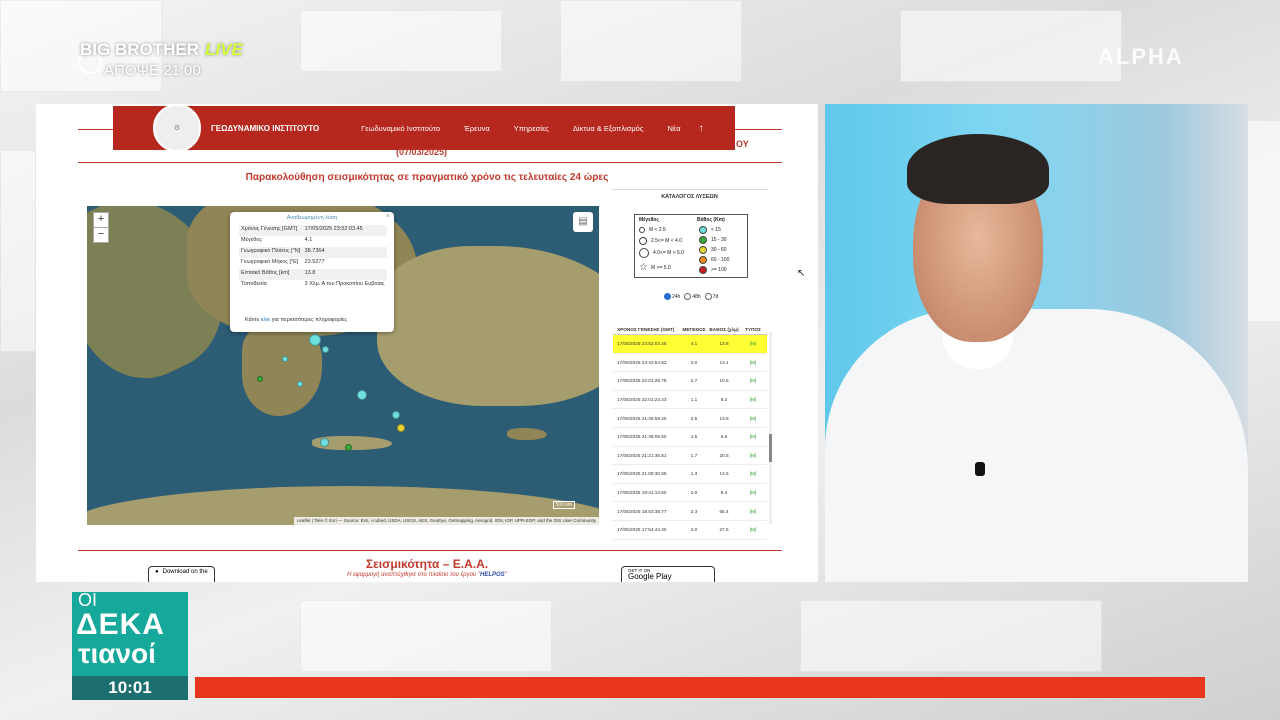  I want to click on radio-24h: 24h, so click(672, 296).